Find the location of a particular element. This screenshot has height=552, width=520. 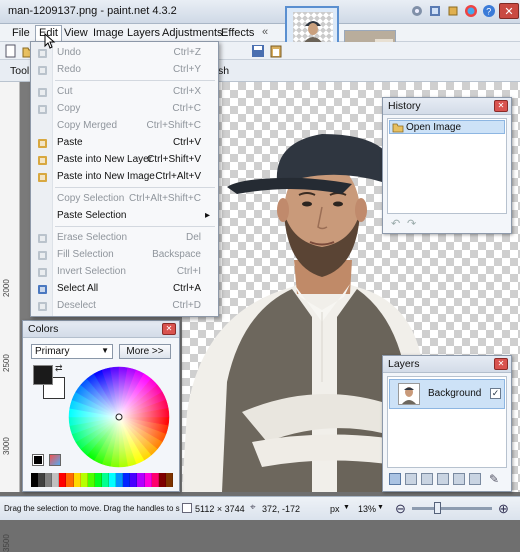

units-label: px is located at coordinates (335, 509).